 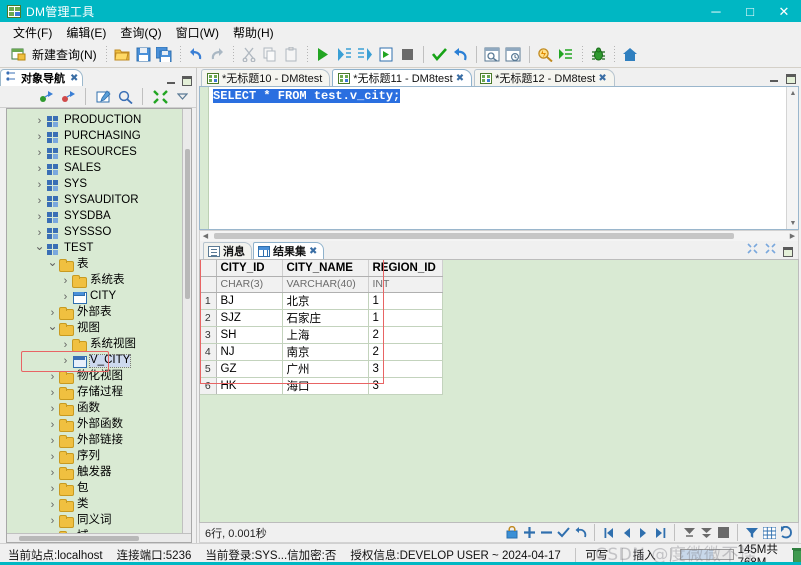 I want to click on table-row: 1 BJ 北京 1, so click(x=321, y=301).